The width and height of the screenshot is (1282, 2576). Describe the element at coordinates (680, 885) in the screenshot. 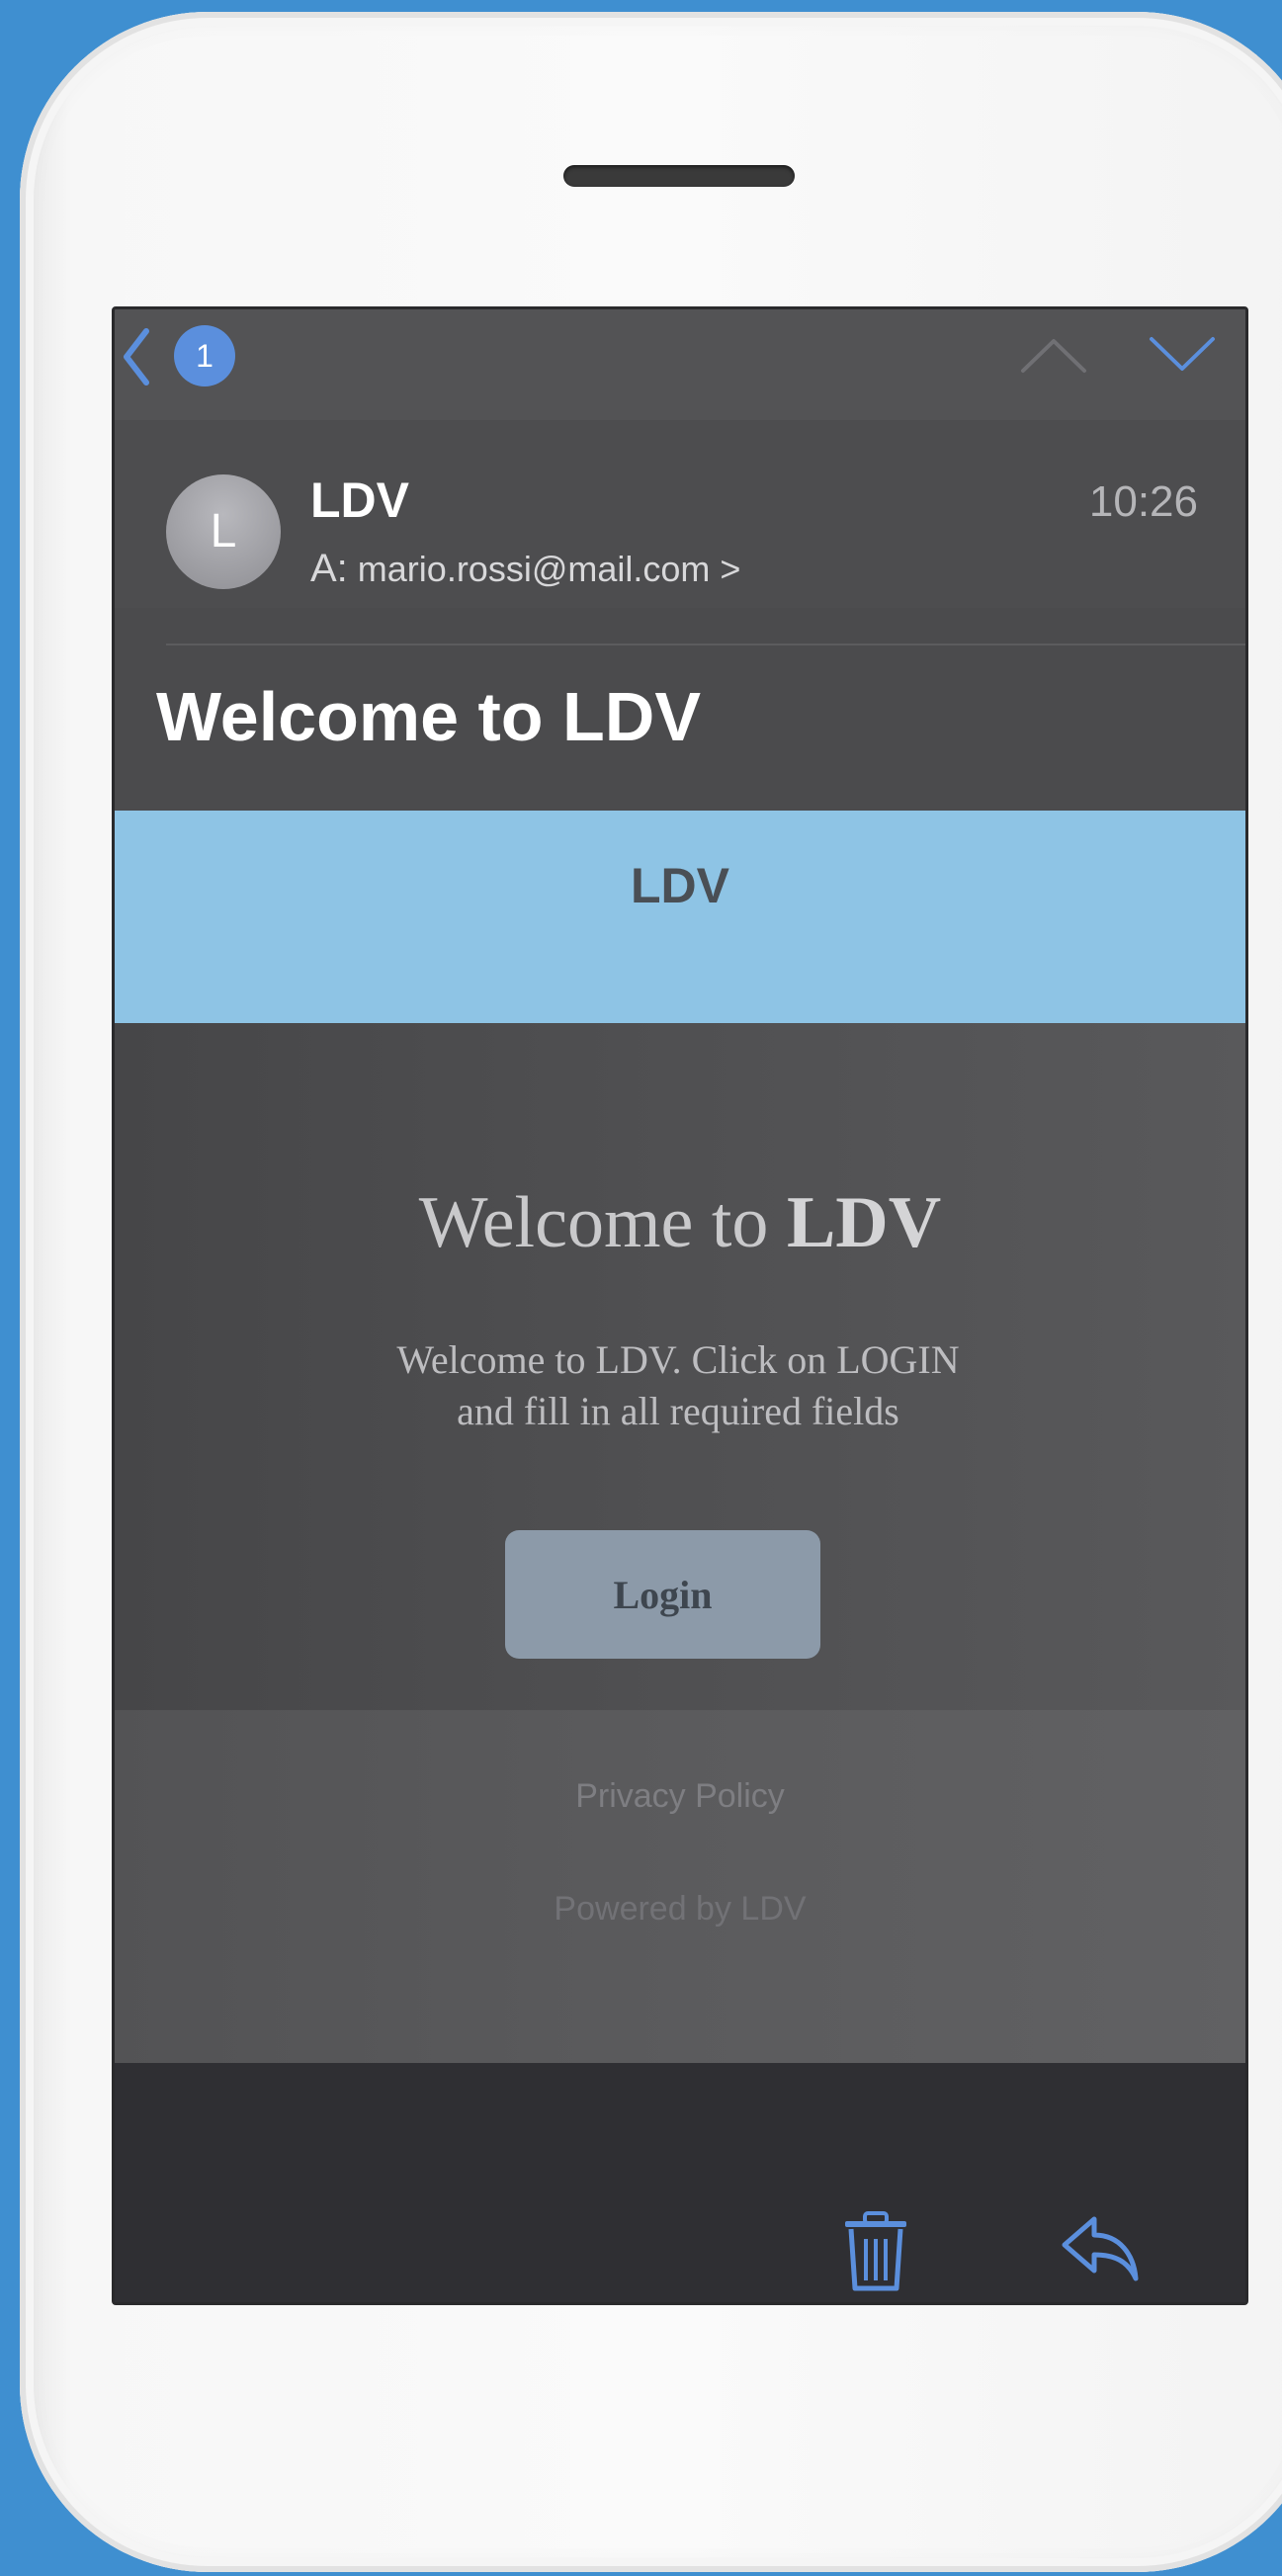

I see `banner-logo-text: LDV` at that location.